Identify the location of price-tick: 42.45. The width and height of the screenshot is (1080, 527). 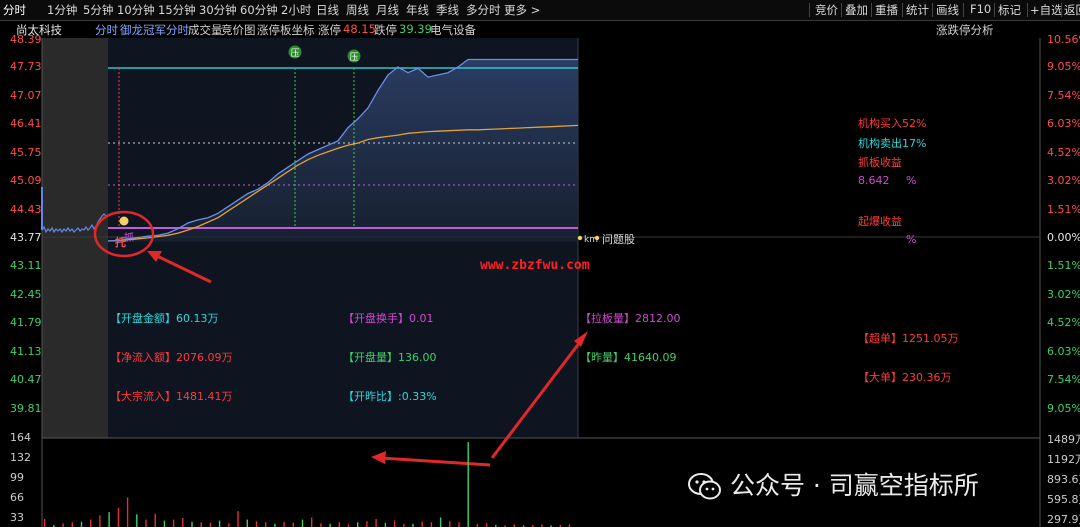
(26, 294).